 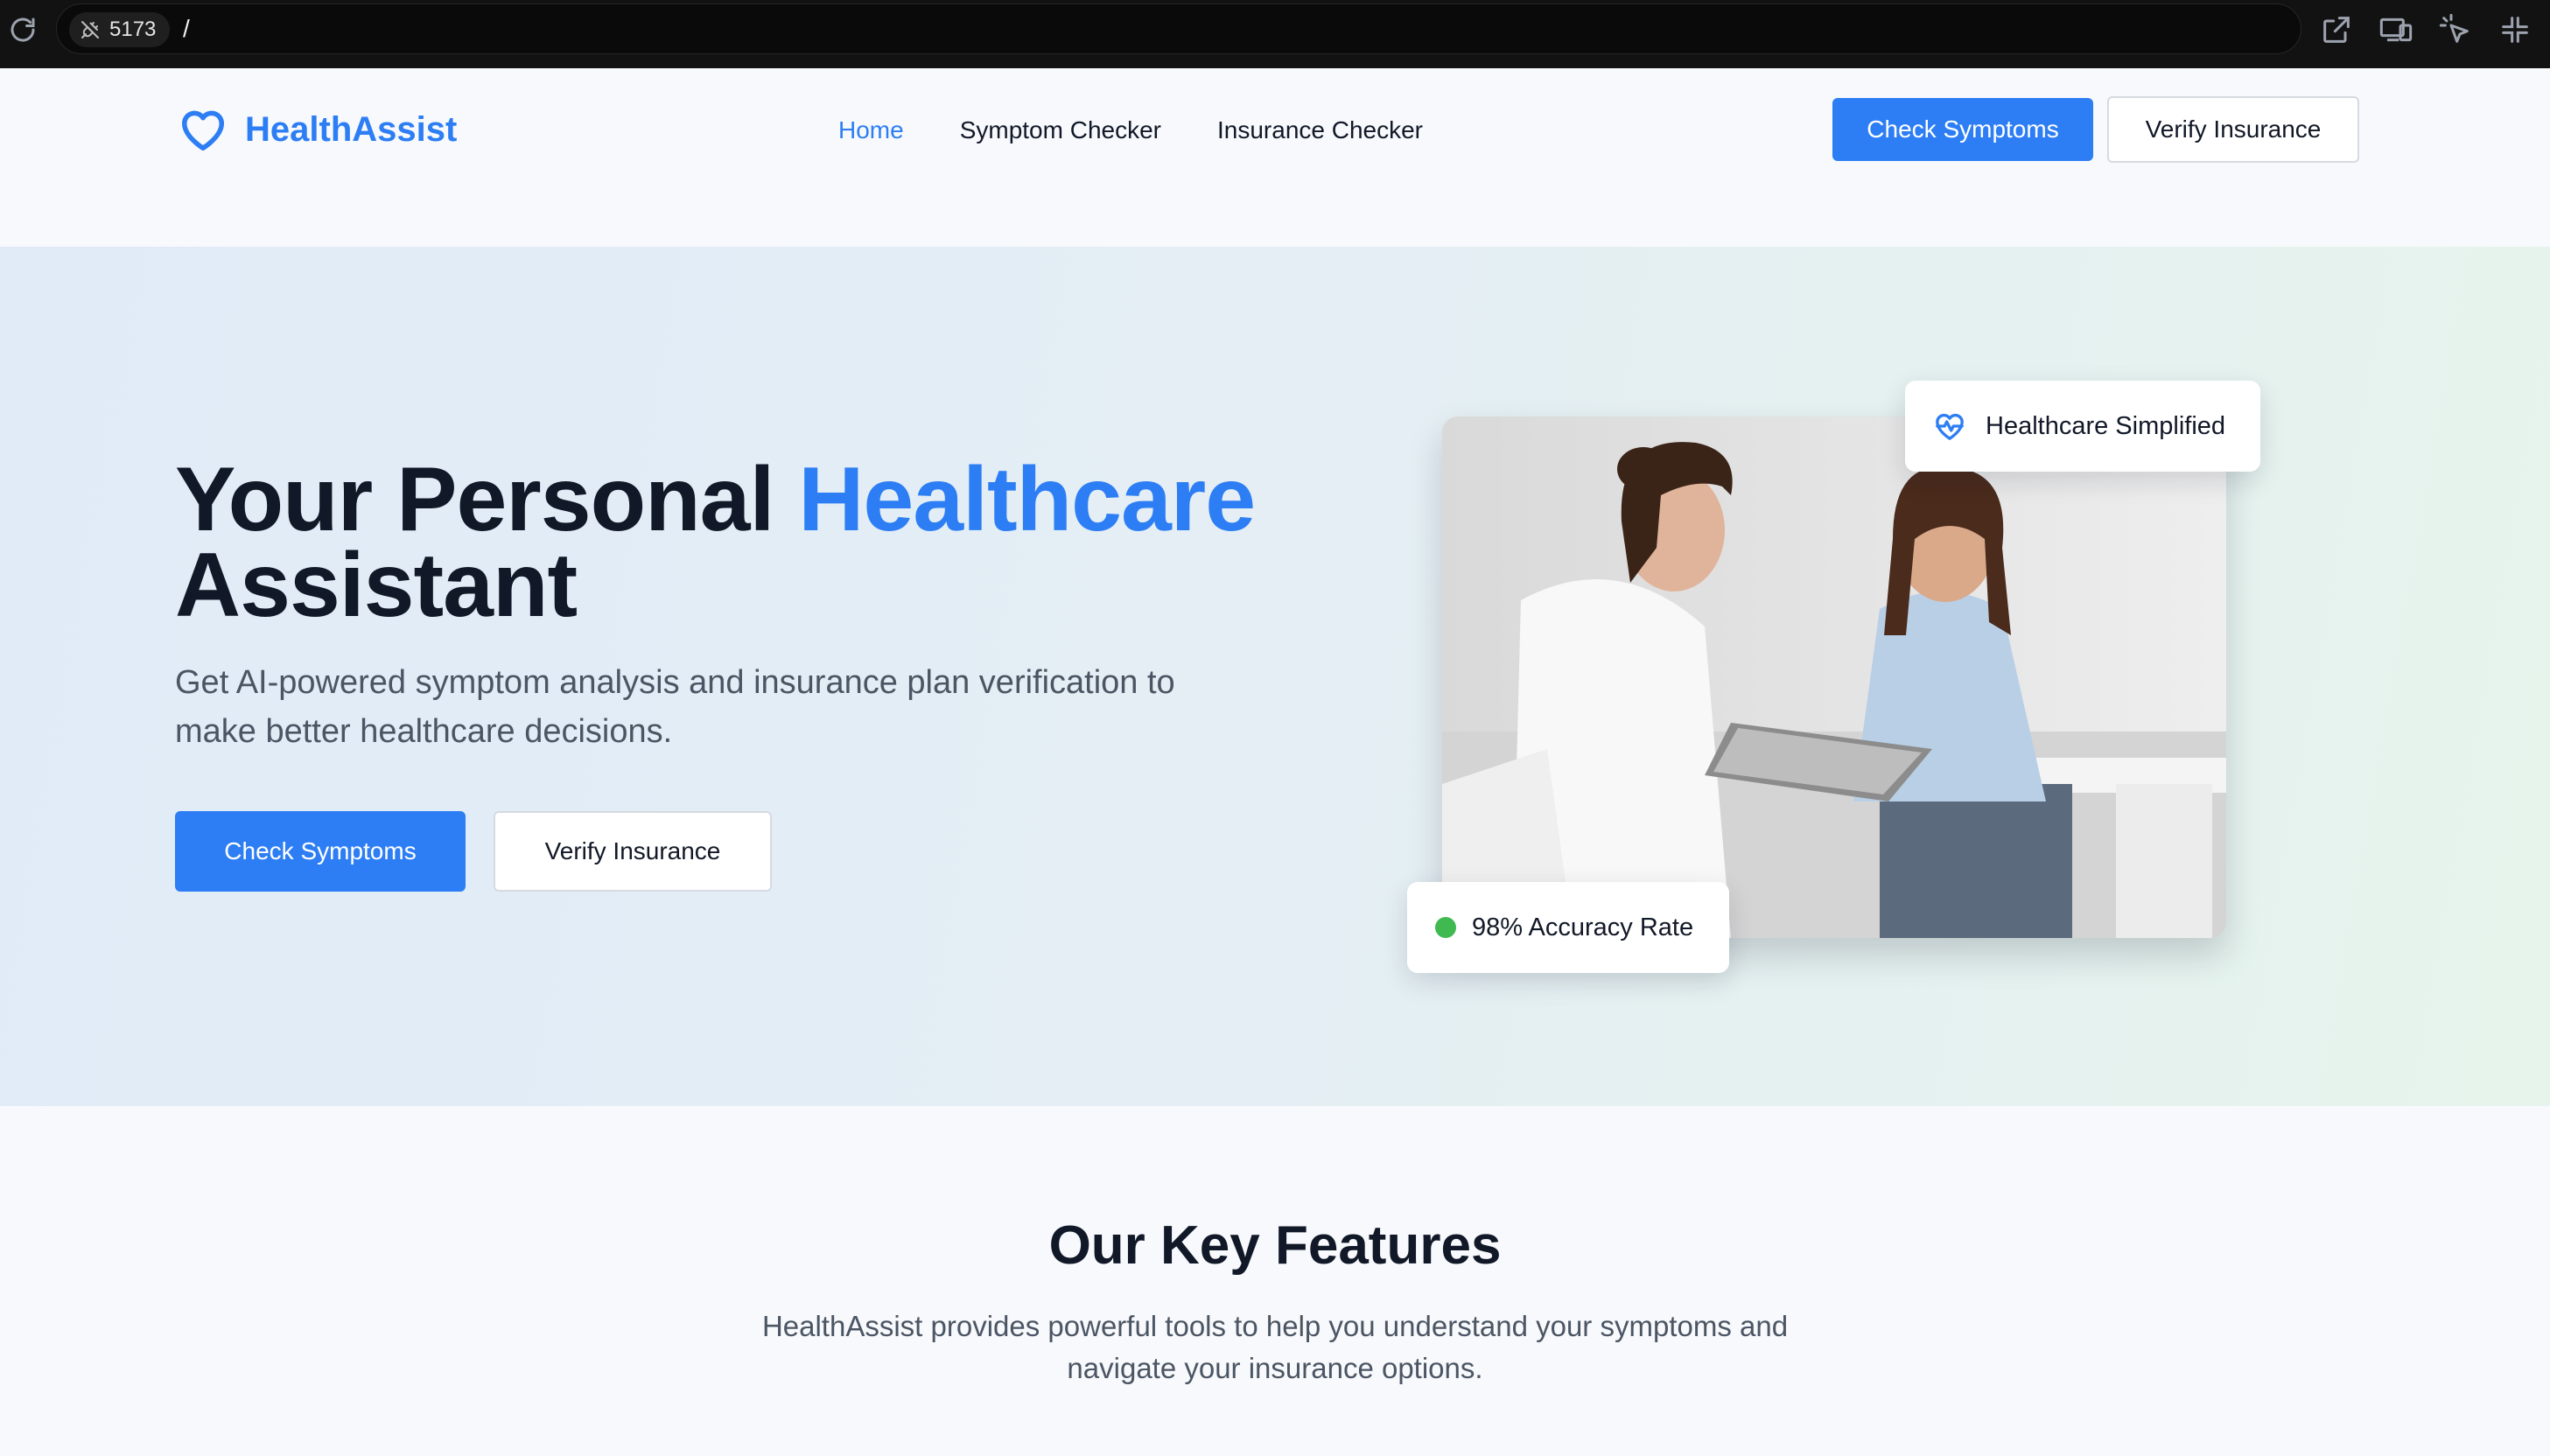 I want to click on open-external-icon, so click(x=2336, y=29).